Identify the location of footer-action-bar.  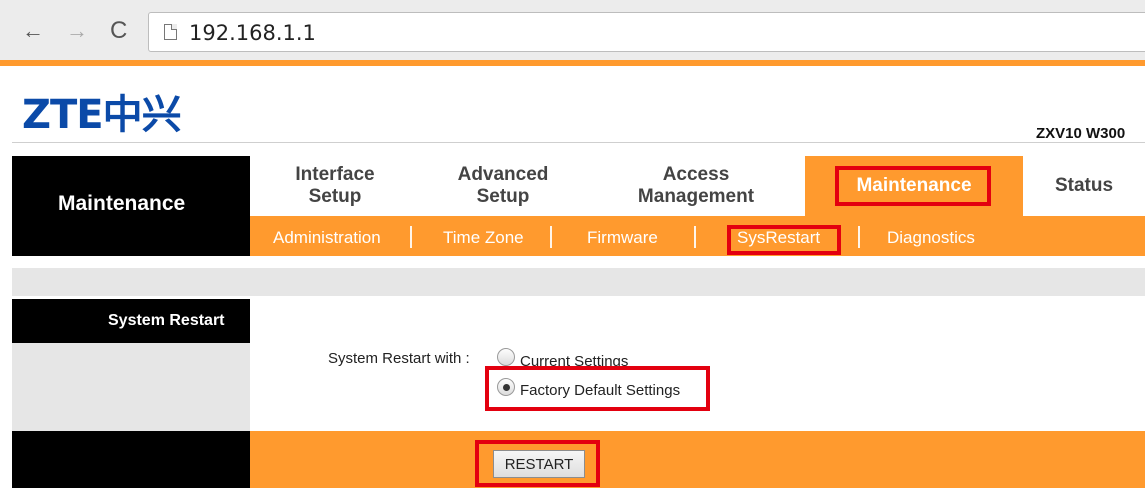
(697, 459).